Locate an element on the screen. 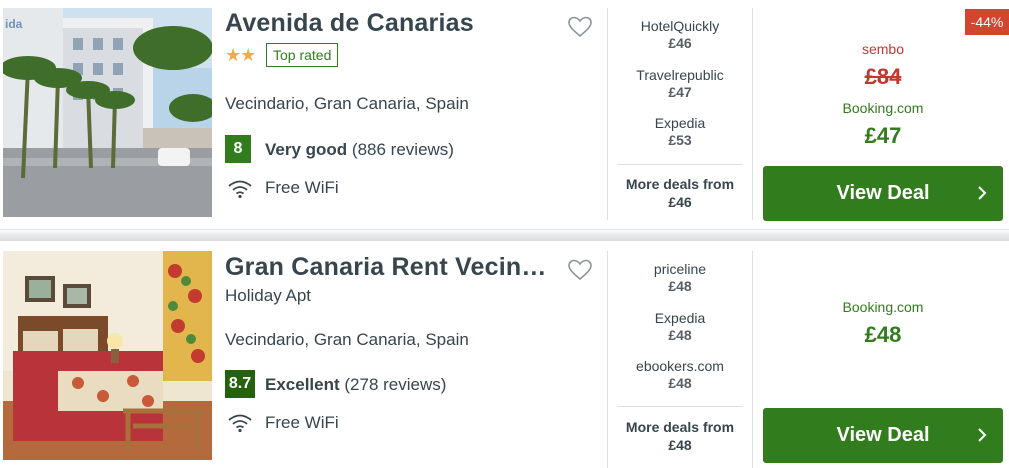  deal-item: Expedia £48 is located at coordinates (680, 334).